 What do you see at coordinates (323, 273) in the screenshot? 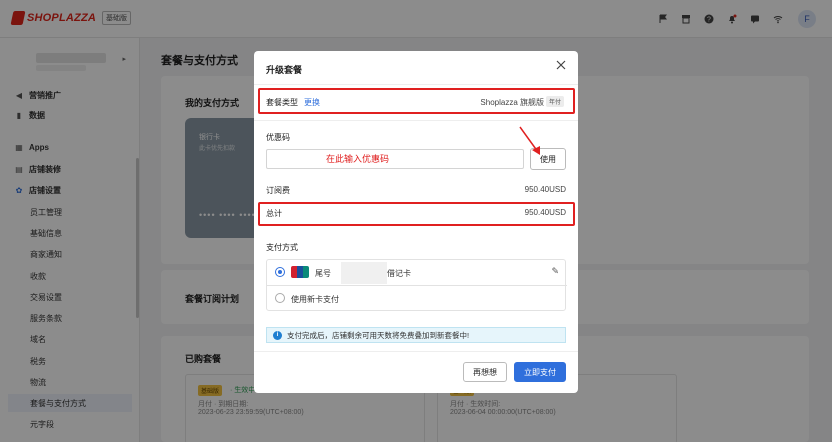
I see `saved-card-prefix: 尾号` at bounding box center [323, 273].